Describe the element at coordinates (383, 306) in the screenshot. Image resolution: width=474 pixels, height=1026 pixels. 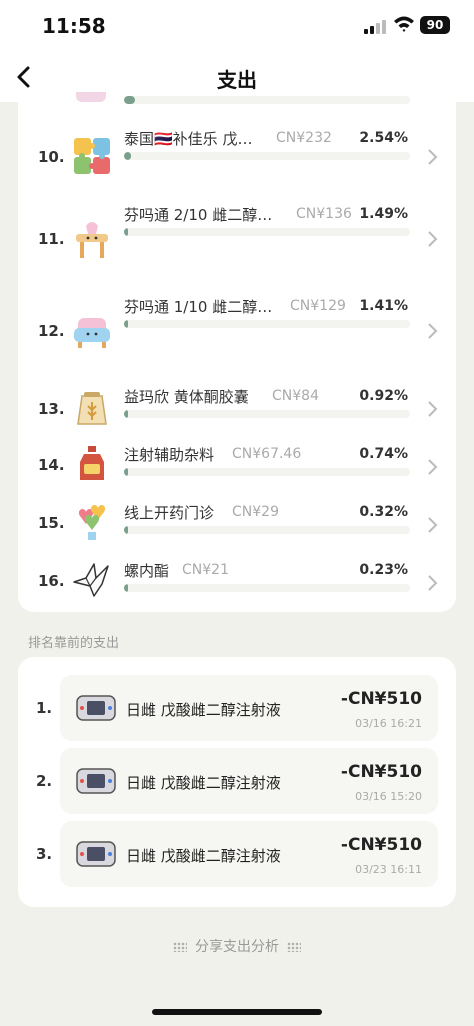
I see `category-percent: 1.41%` at that location.